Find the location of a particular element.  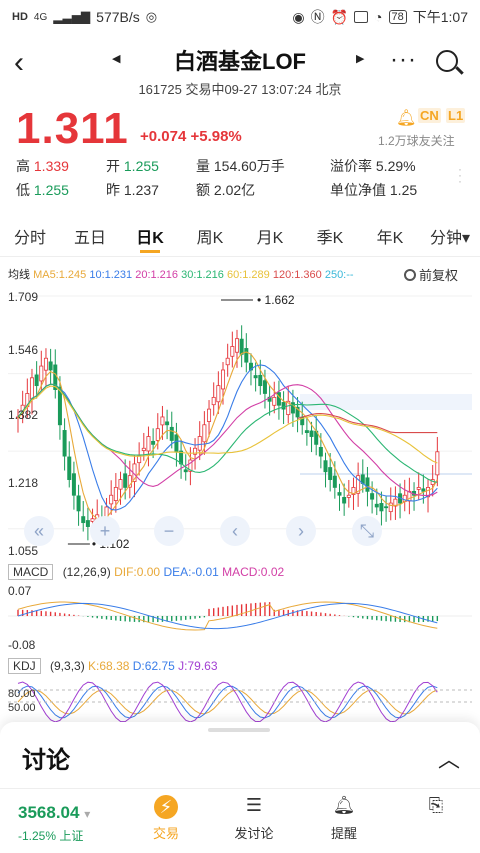

tab-6: 年K is located at coordinates (390, 239).